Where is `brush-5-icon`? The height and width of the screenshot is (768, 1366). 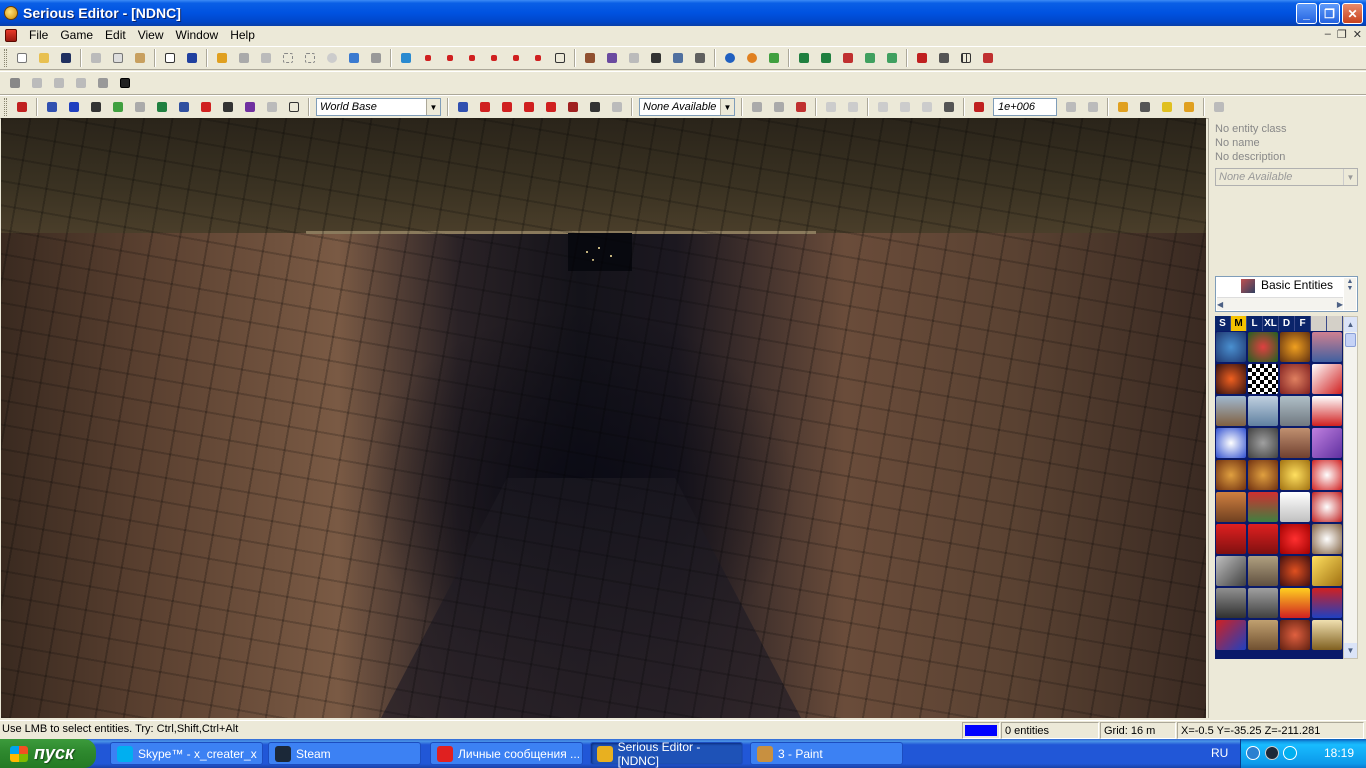 brush-5-icon is located at coordinates (551, 107).